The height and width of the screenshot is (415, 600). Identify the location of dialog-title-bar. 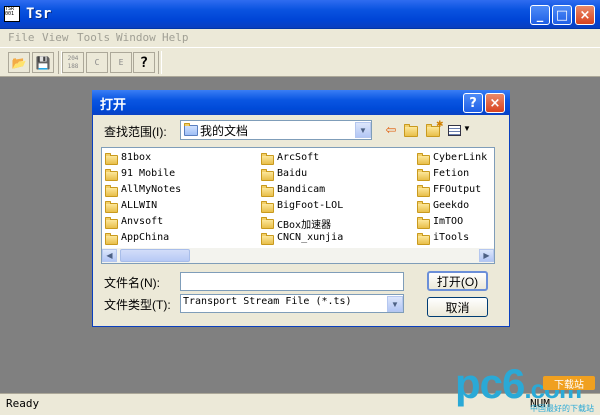
(301, 102).